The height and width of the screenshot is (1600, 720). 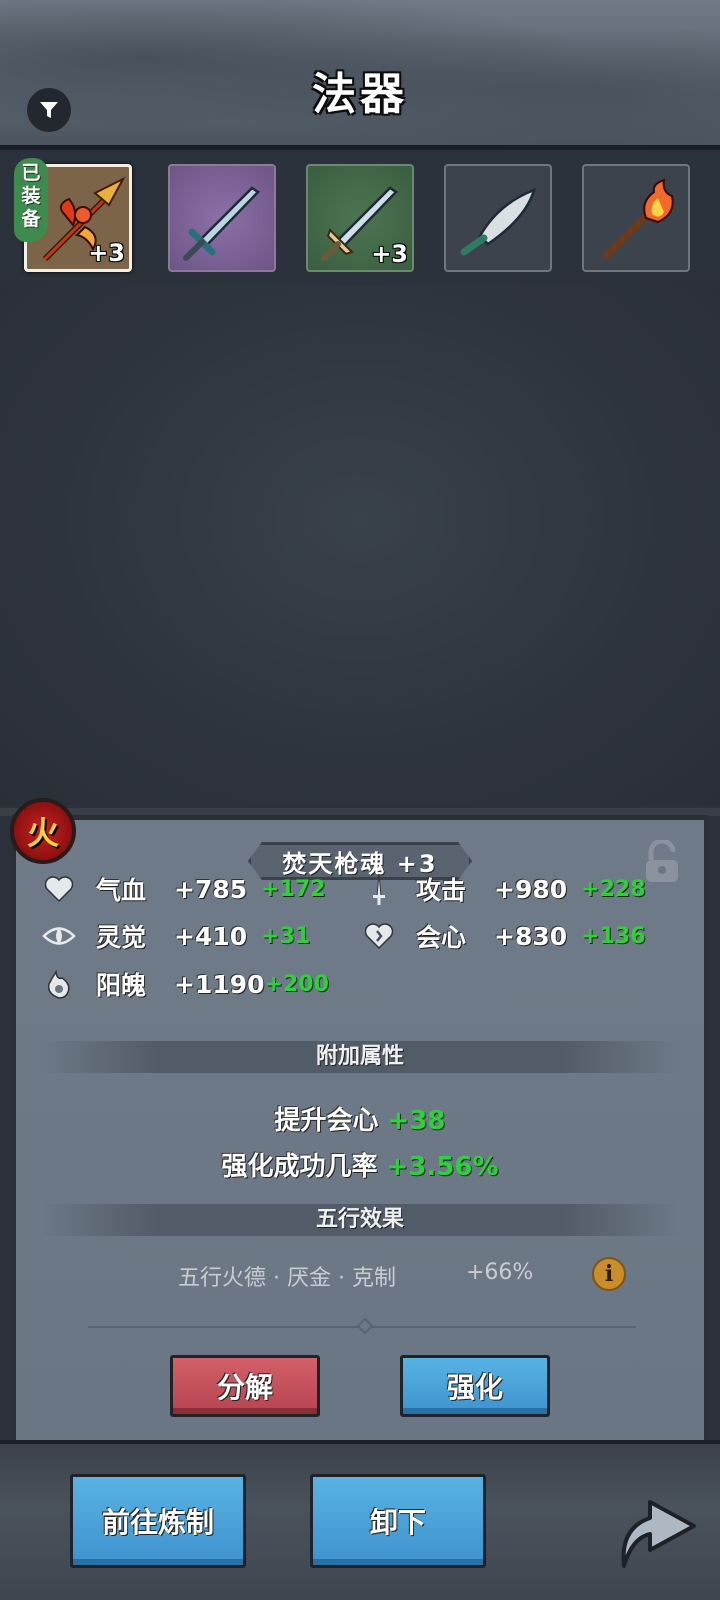 What do you see at coordinates (379, 936) in the screenshot?
I see `crit-heart-icon` at bounding box center [379, 936].